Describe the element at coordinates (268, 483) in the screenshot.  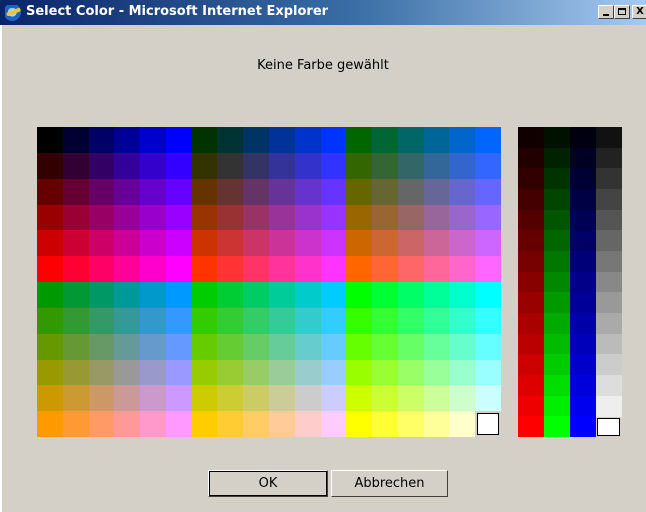
I see `ok-button: OK` at that location.